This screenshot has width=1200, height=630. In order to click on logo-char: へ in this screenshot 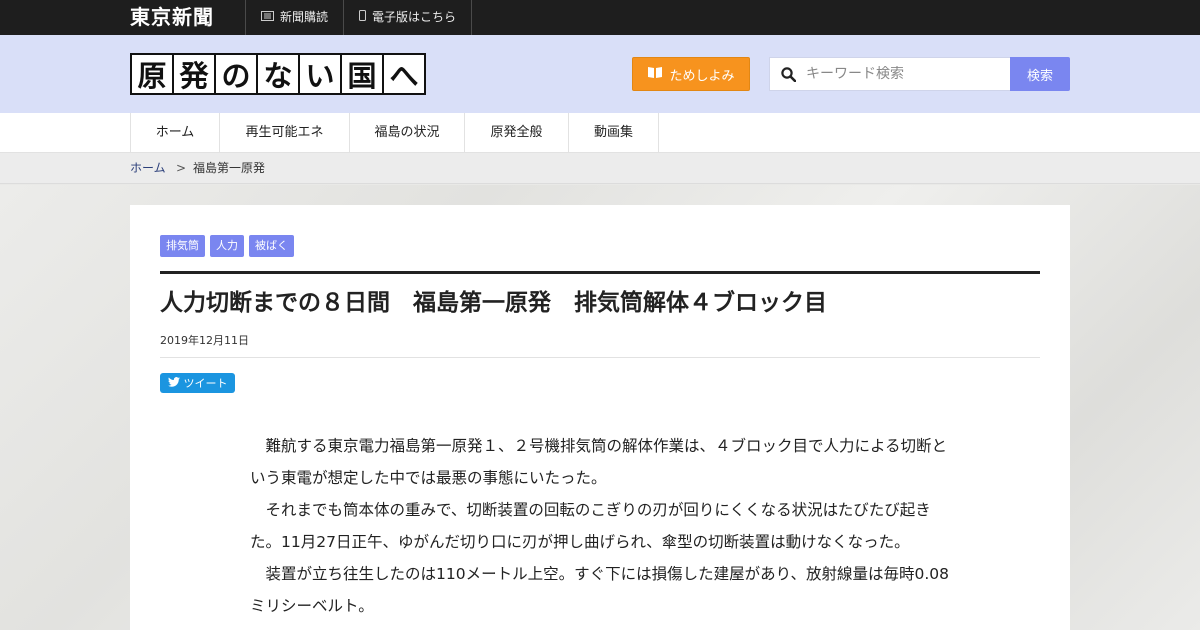, I will do `click(404, 76)`.